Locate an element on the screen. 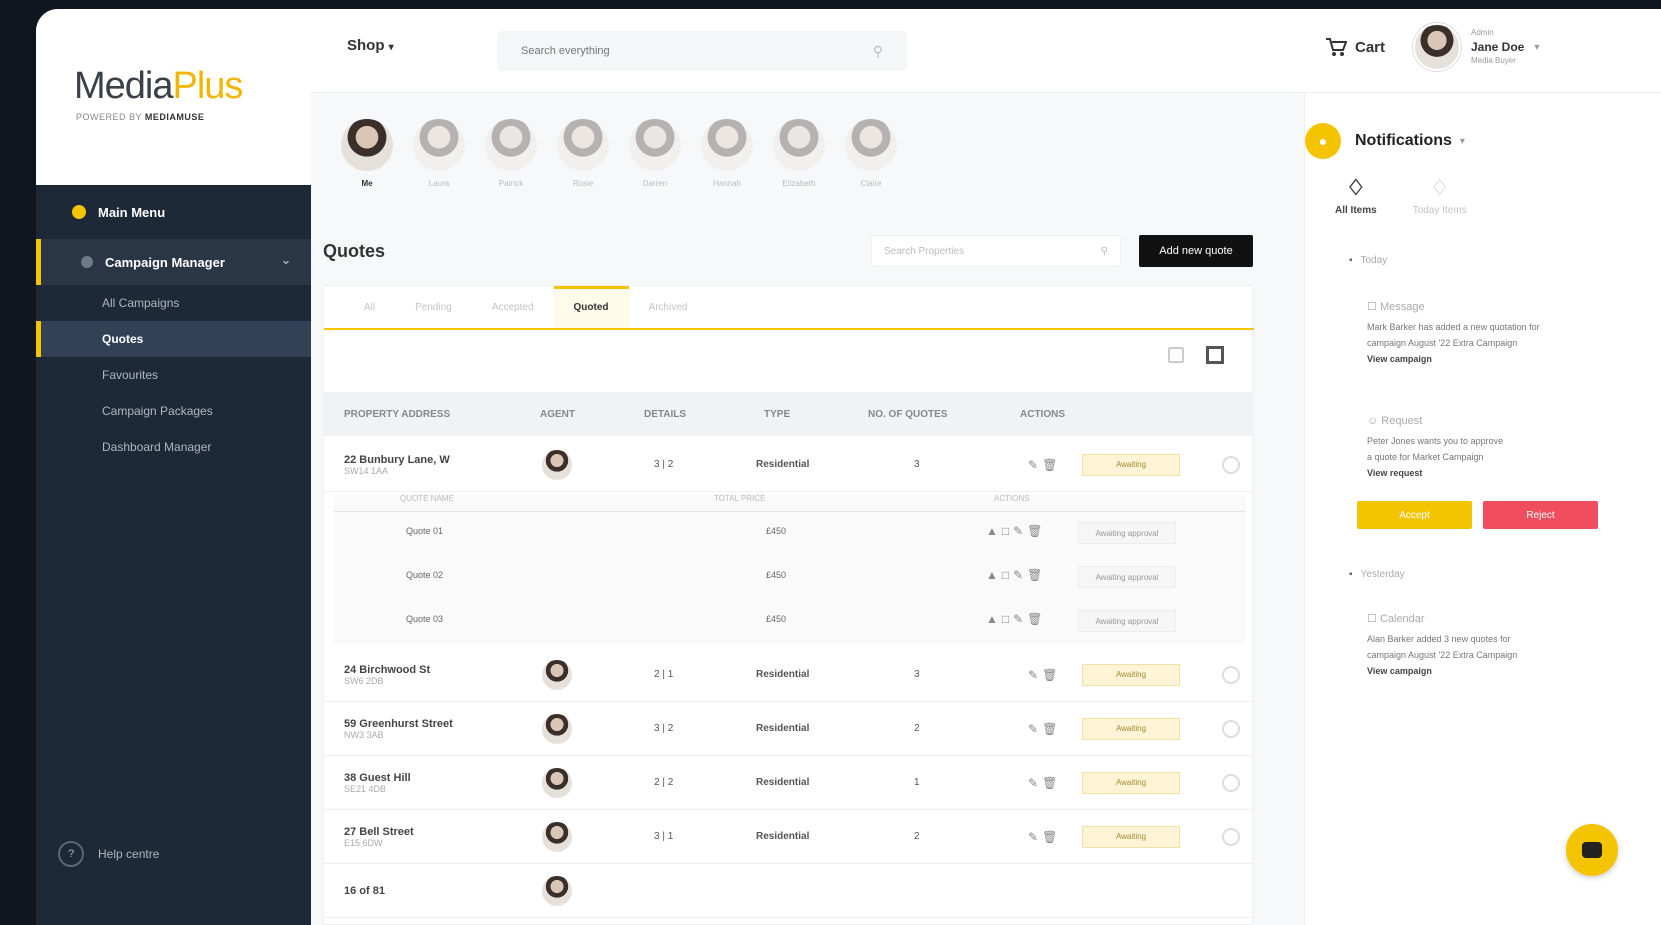  grid-view-icon is located at coordinates (1215, 355).